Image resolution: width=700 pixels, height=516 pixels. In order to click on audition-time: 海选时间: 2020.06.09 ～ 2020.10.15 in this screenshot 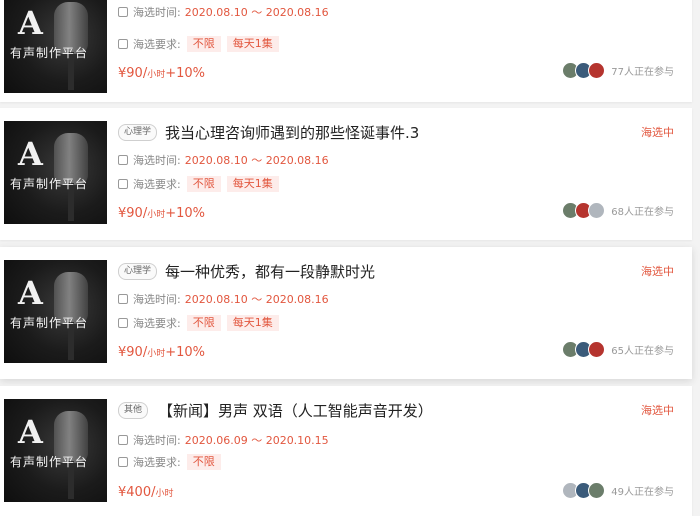, I will do `click(223, 440)`.